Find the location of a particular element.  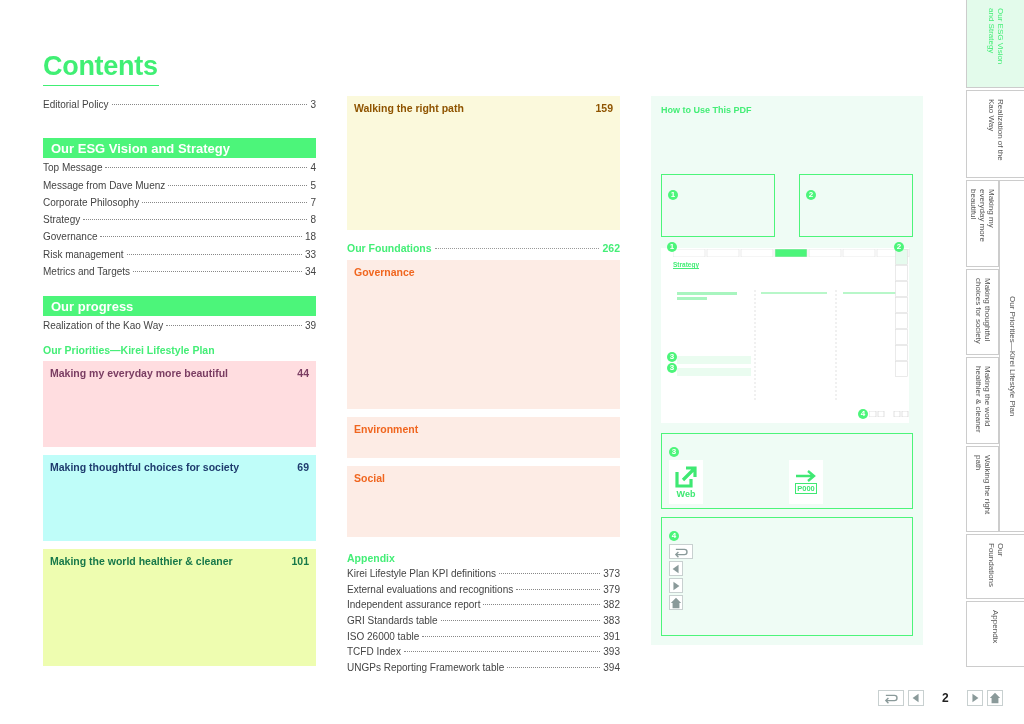

side-tab: Making my everyday more beautiful is located at coordinates (982, 223).